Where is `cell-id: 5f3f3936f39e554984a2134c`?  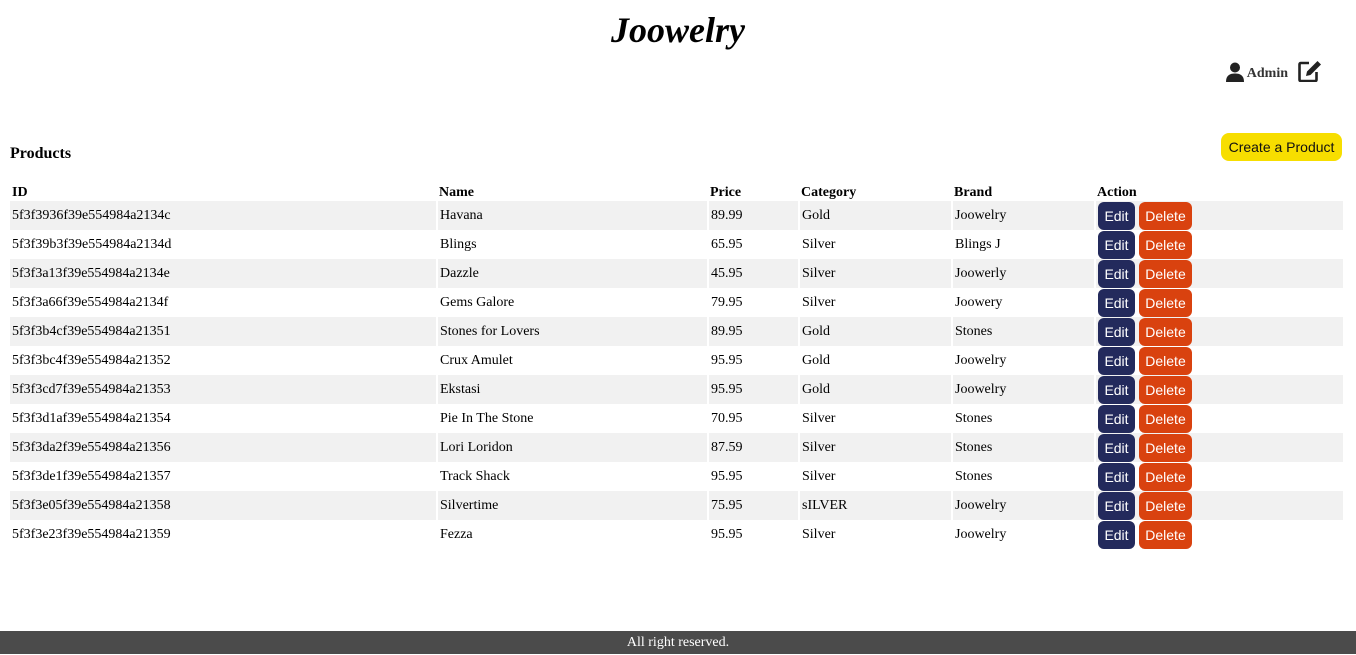 cell-id: 5f3f3936f39e554984a2134c is located at coordinates (224, 215).